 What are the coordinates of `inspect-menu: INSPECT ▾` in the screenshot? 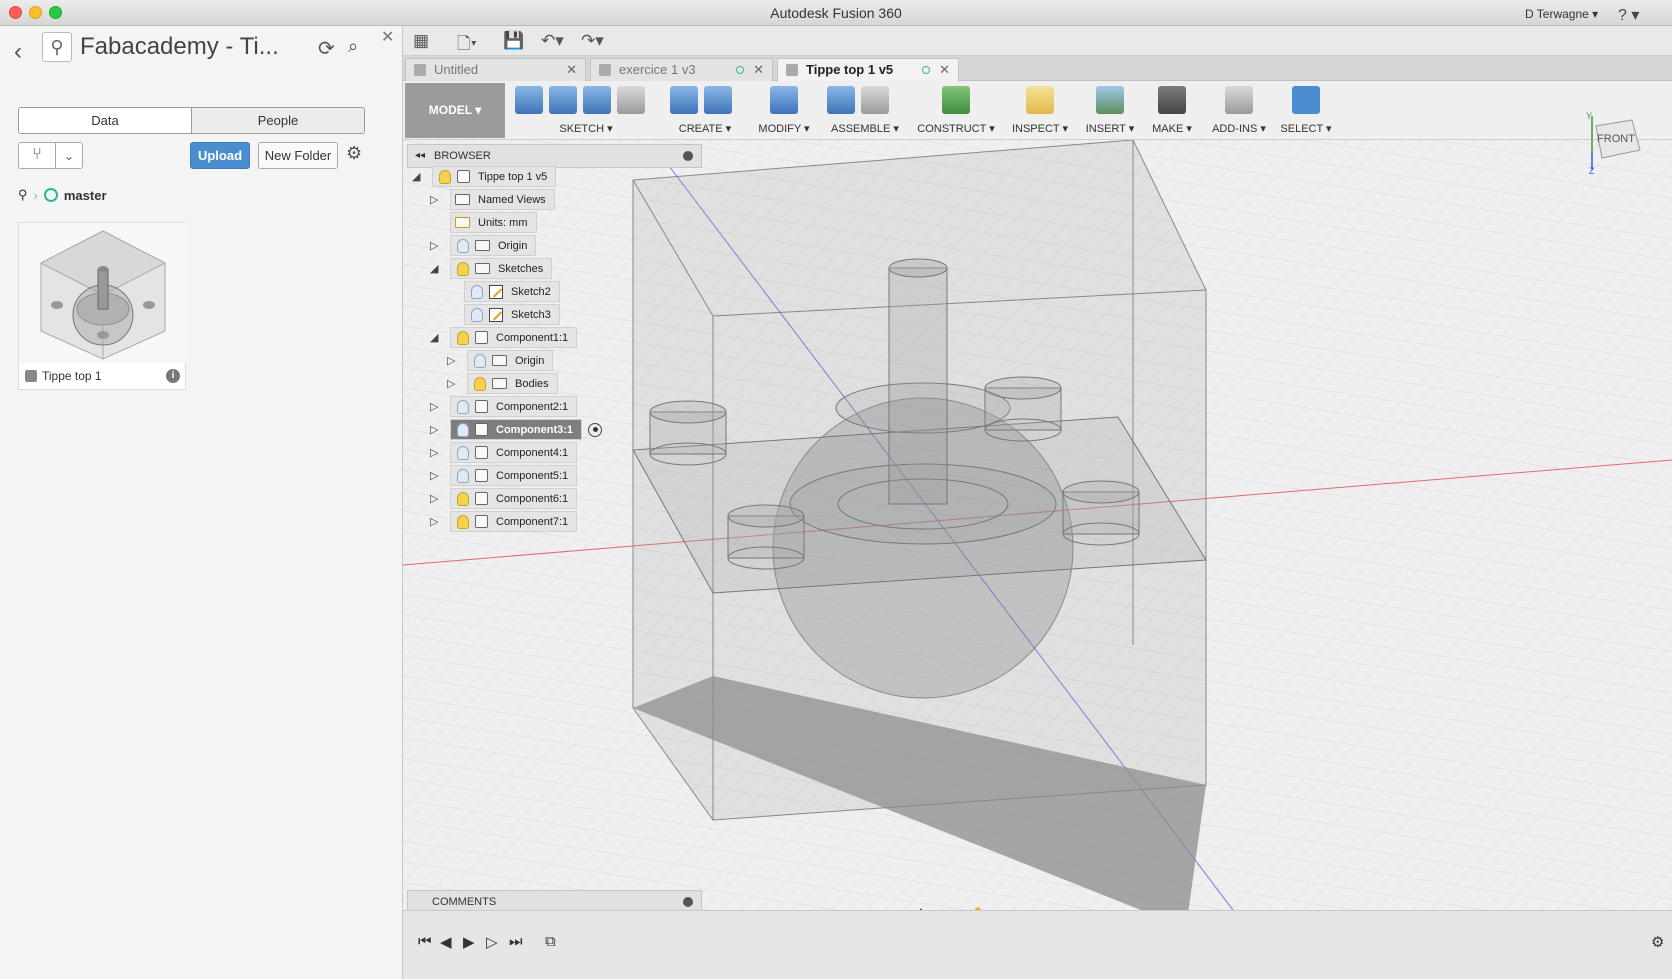 It's located at (1040, 128).